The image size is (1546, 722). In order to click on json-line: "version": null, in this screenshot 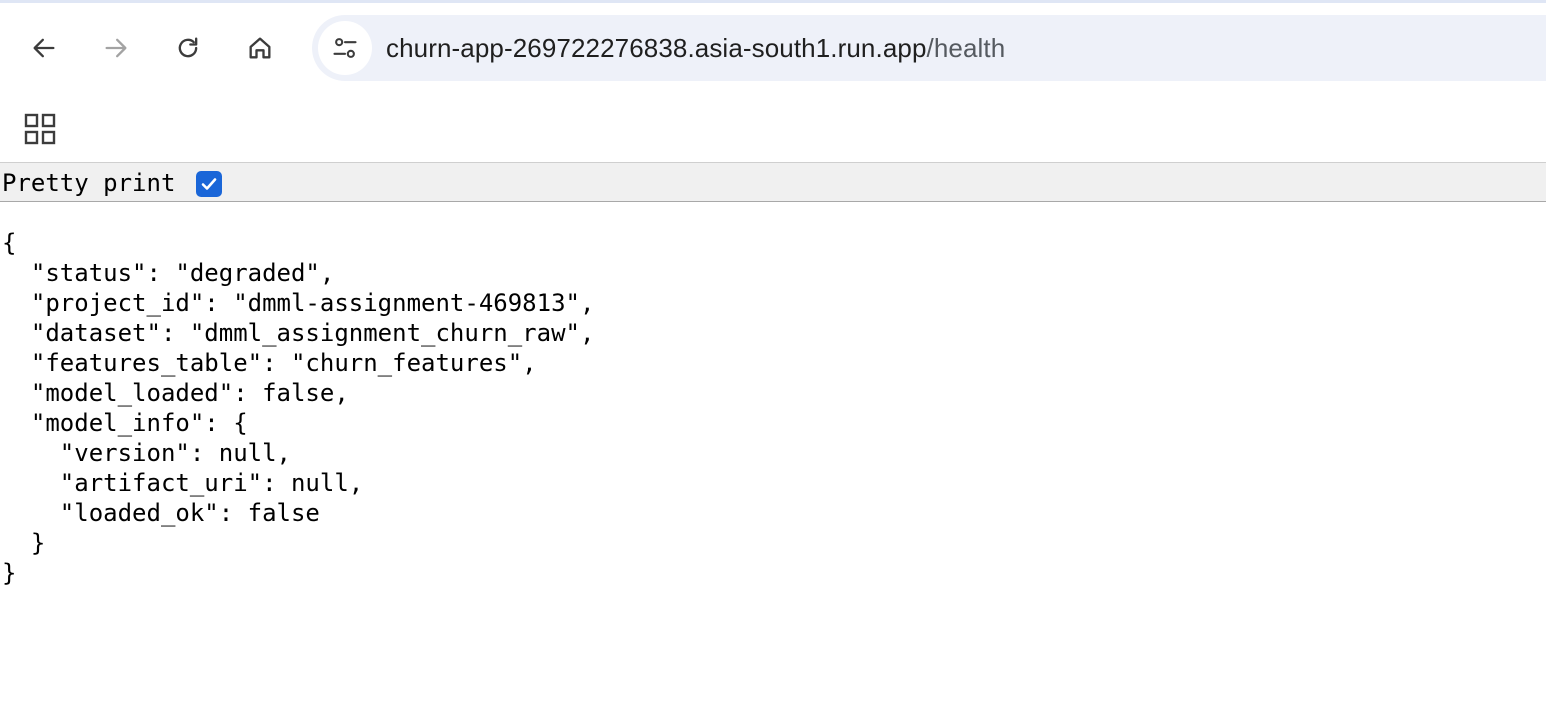, I will do `click(146, 453)`.